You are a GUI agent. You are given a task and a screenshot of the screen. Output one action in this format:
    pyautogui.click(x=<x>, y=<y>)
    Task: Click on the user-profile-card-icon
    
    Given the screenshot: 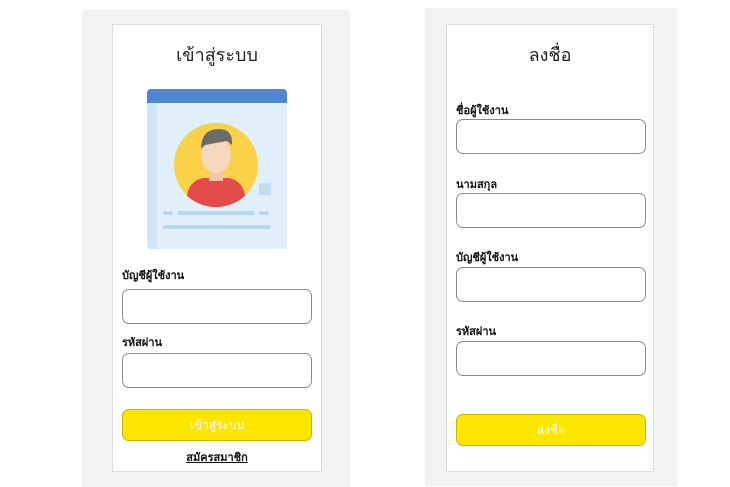 What is the action you would take?
    pyautogui.click(x=217, y=169)
    